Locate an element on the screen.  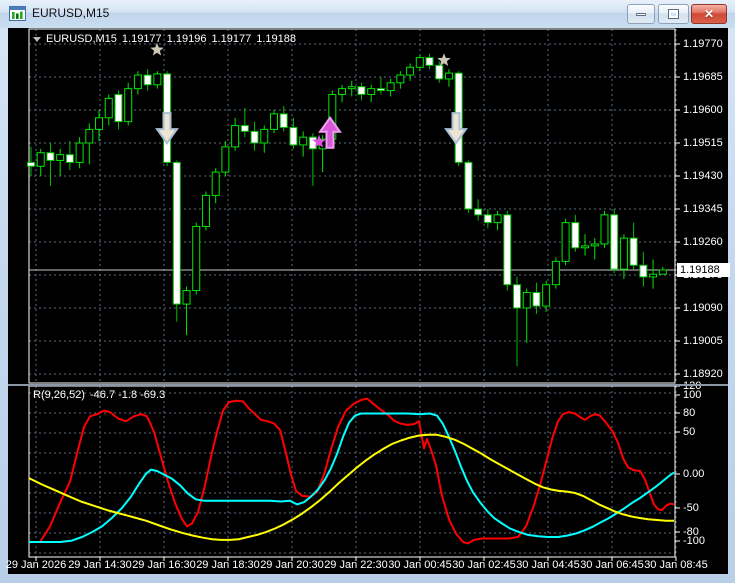
time-axis-label: 29 Jan 16:30 is located at coordinates (164, 565).